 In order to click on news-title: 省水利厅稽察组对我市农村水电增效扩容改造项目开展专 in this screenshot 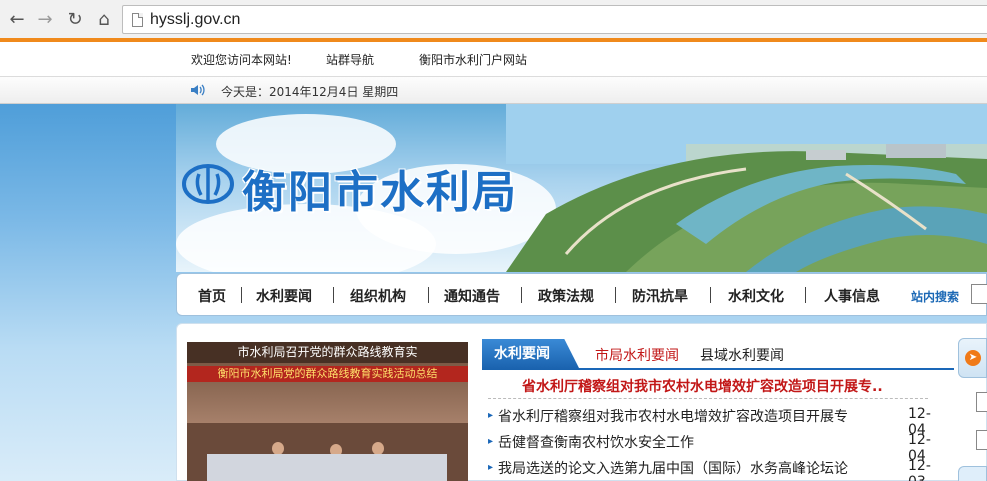, I will do `click(673, 416)`.